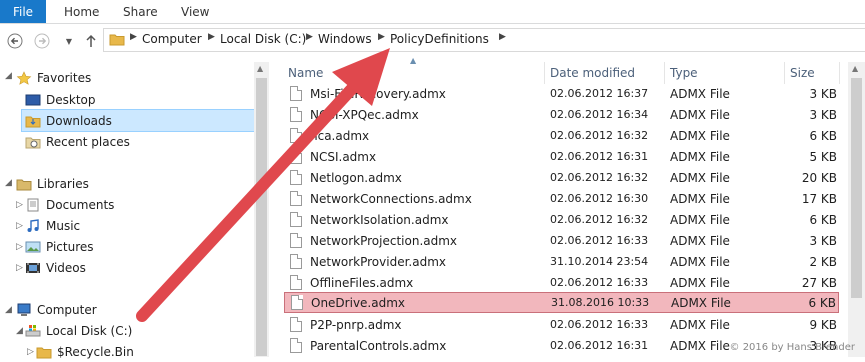  I want to click on nav-scrollbar: ▲, so click(261, 209).